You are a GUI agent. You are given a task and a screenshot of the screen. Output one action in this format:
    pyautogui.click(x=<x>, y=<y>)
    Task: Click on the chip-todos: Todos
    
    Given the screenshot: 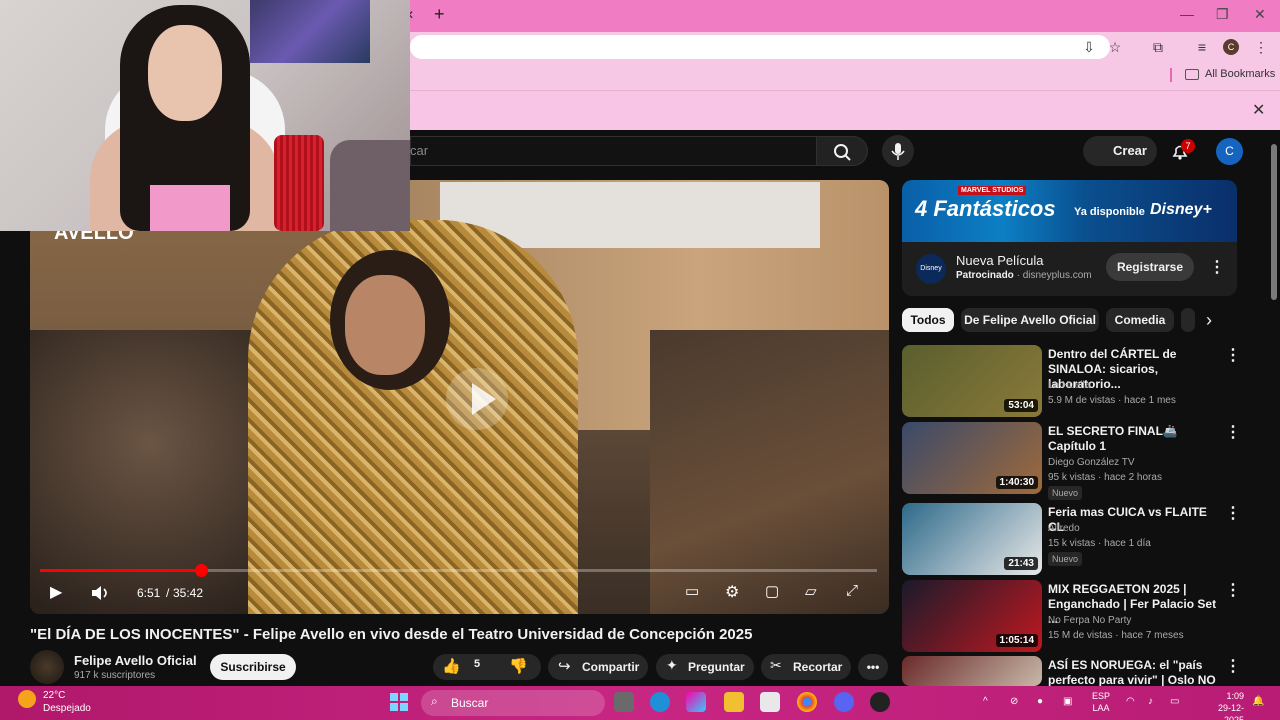 What is the action you would take?
    pyautogui.click(x=928, y=320)
    